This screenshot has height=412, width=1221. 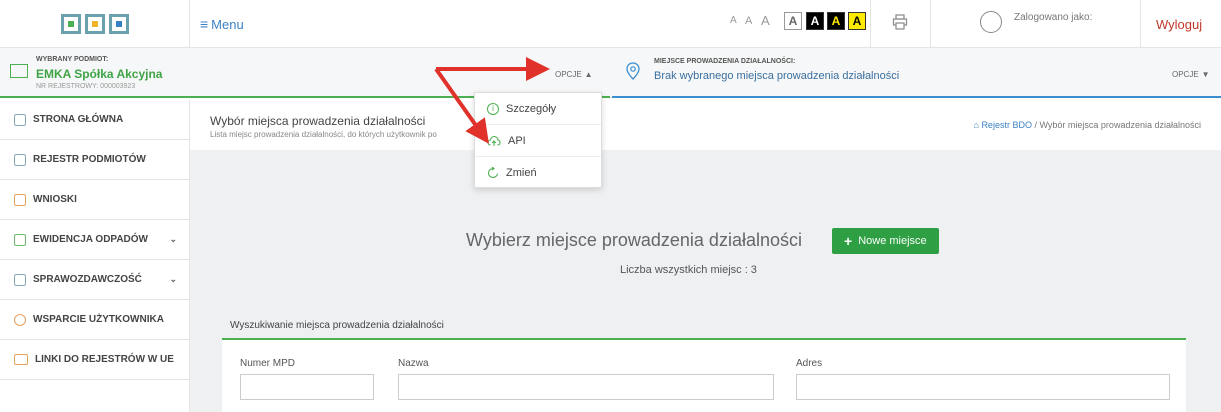 I want to click on contrast-black-white-button: A, so click(x=815, y=21).